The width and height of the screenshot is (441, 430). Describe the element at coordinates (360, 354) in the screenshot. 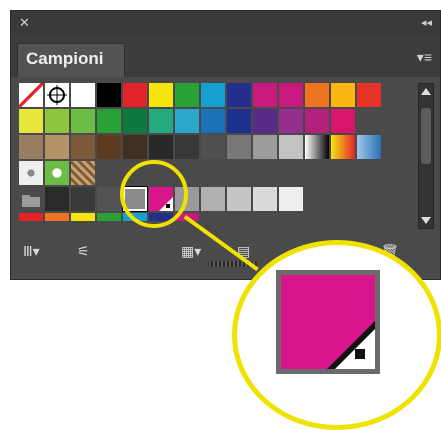

I see `swatch-global-dot-icon` at that location.